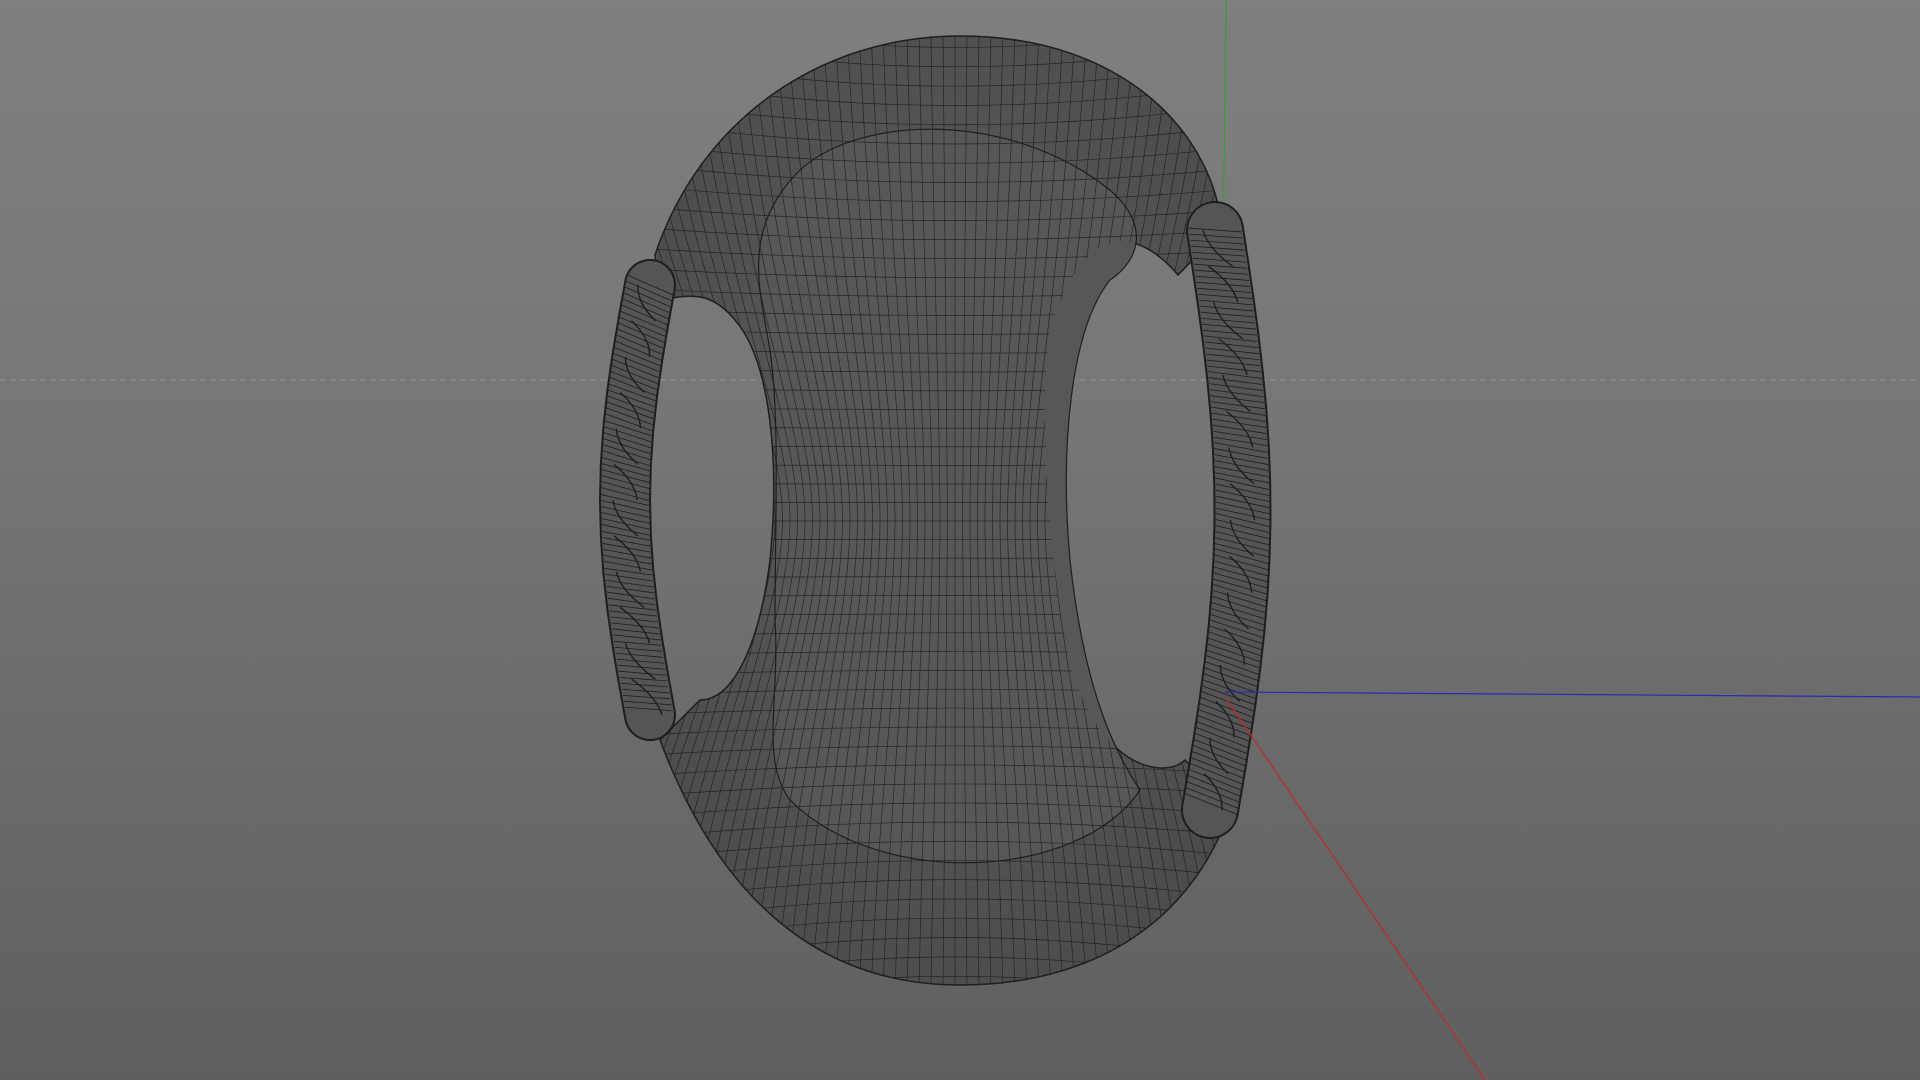 This screenshot has height=1080, width=1920. Describe the element at coordinates (1572, 694) in the screenshot. I see `z-axis-line` at that location.